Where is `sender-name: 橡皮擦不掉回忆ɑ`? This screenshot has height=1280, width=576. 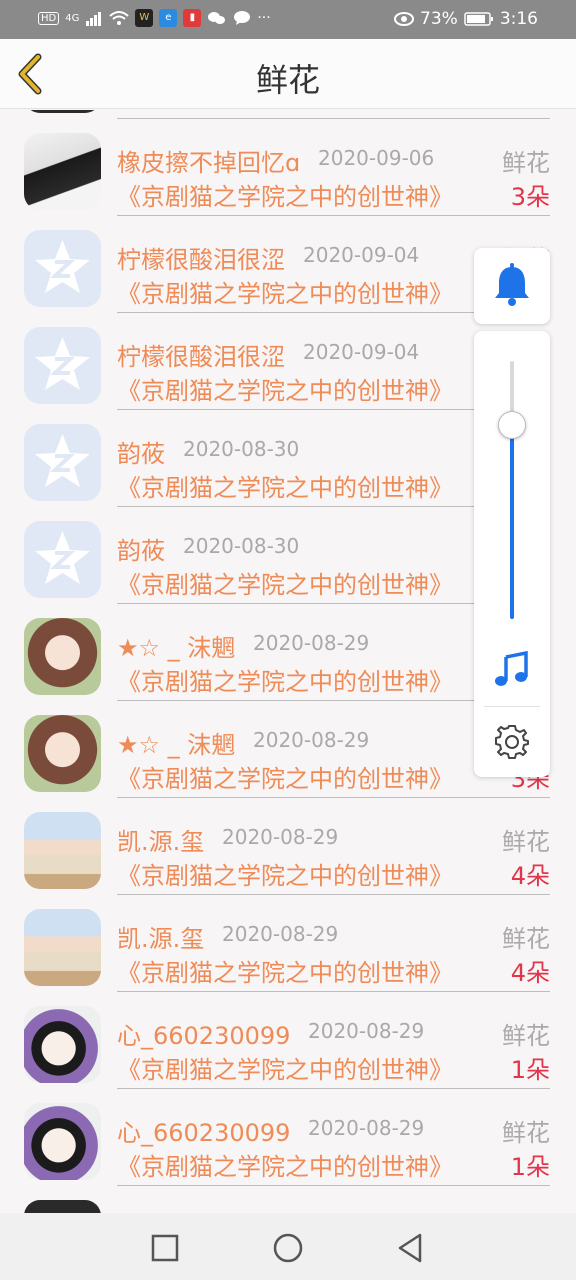
sender-name: 橡皮擦不掉回忆ɑ is located at coordinates (209, 163).